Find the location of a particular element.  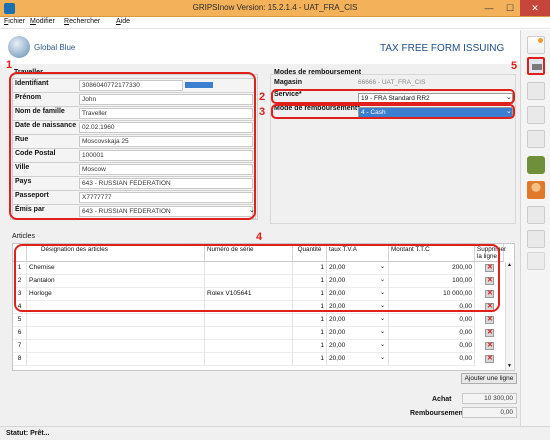

add-line-button: Ajouter une ligne is located at coordinates (489, 378).